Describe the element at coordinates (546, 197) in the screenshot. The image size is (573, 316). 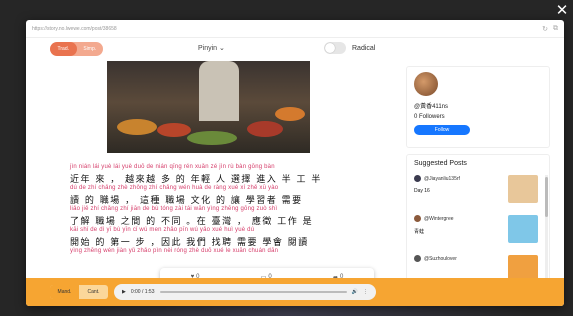
I see `scrollbar-thumb` at that location.